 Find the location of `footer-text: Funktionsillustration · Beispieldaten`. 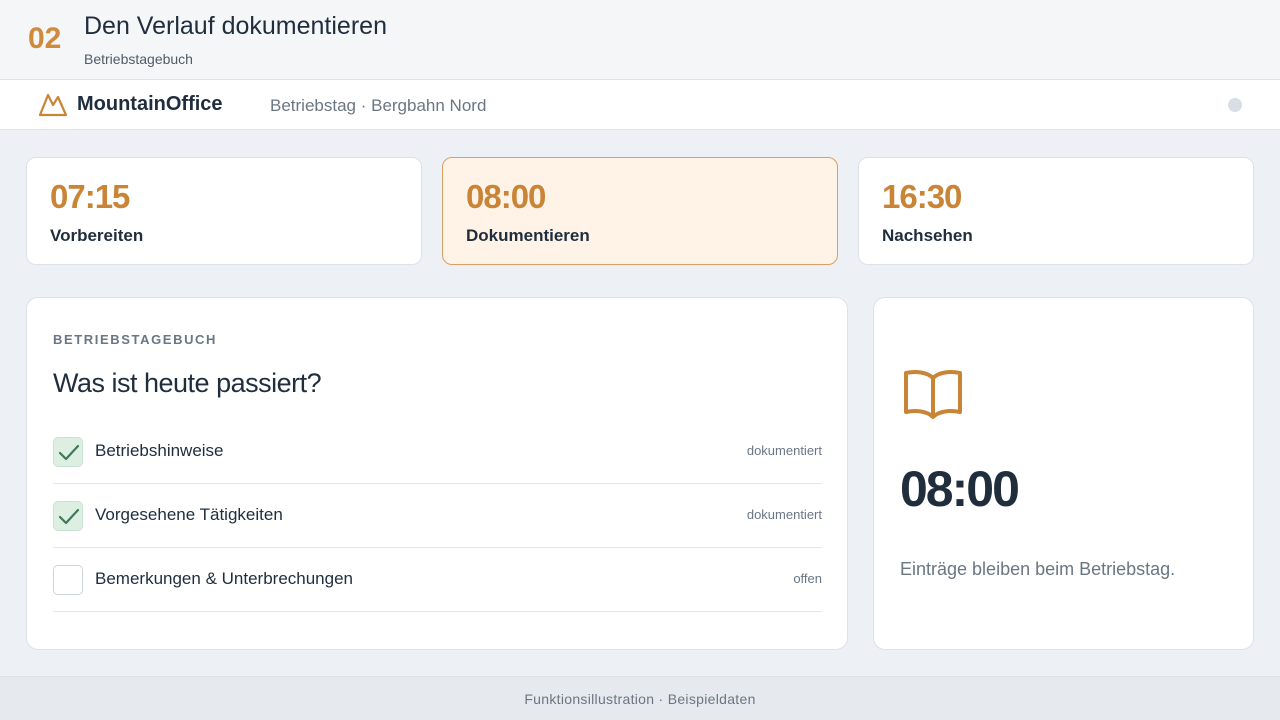

footer-text: Funktionsillustration · Beispieldaten is located at coordinates (640, 699).